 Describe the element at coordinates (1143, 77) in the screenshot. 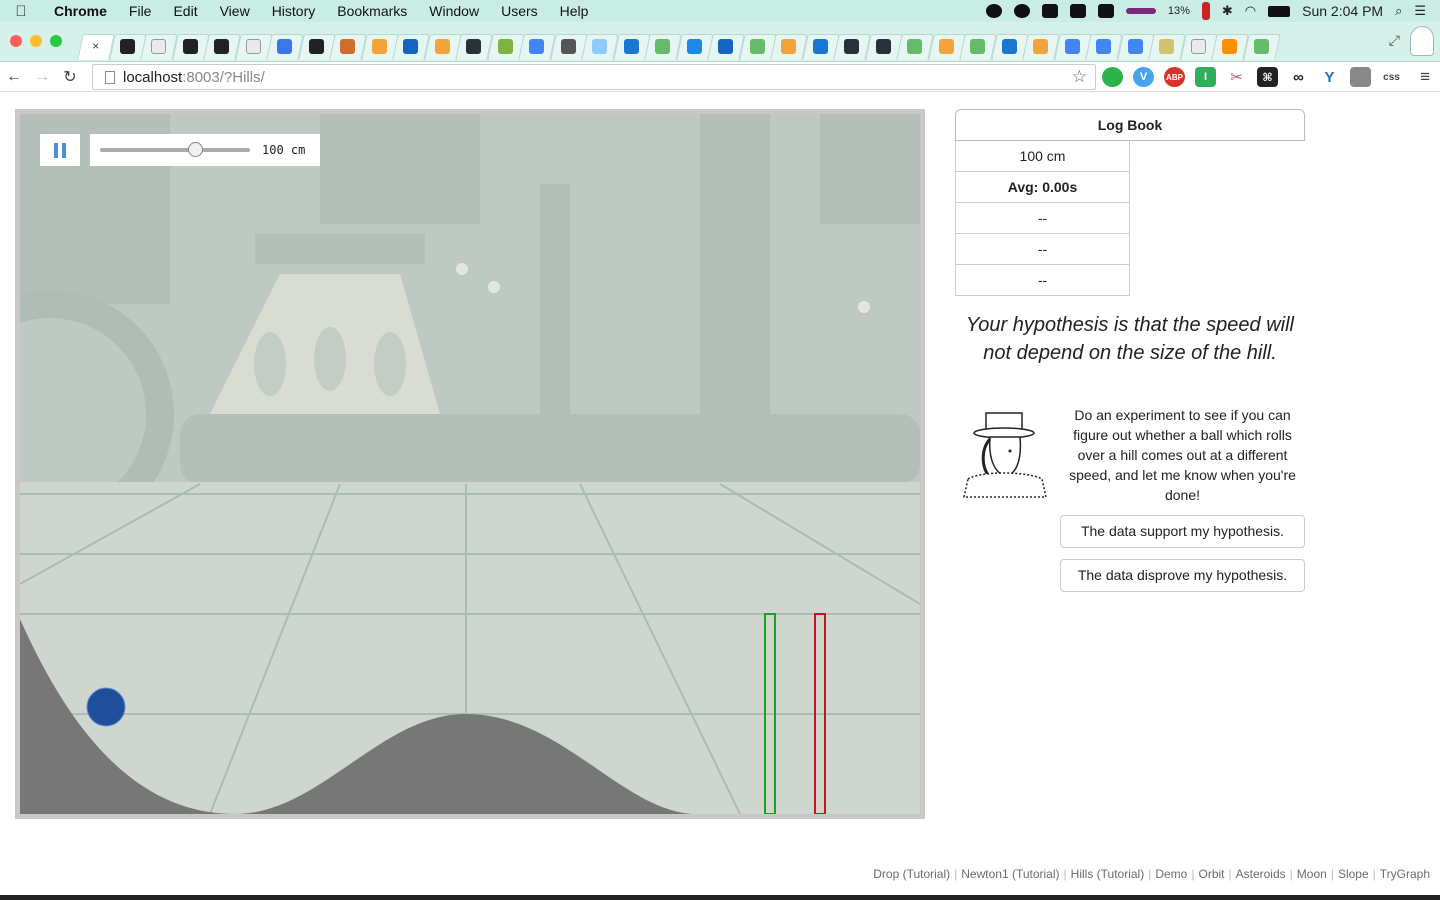

I see `vimeo-extension-icon: V` at that location.